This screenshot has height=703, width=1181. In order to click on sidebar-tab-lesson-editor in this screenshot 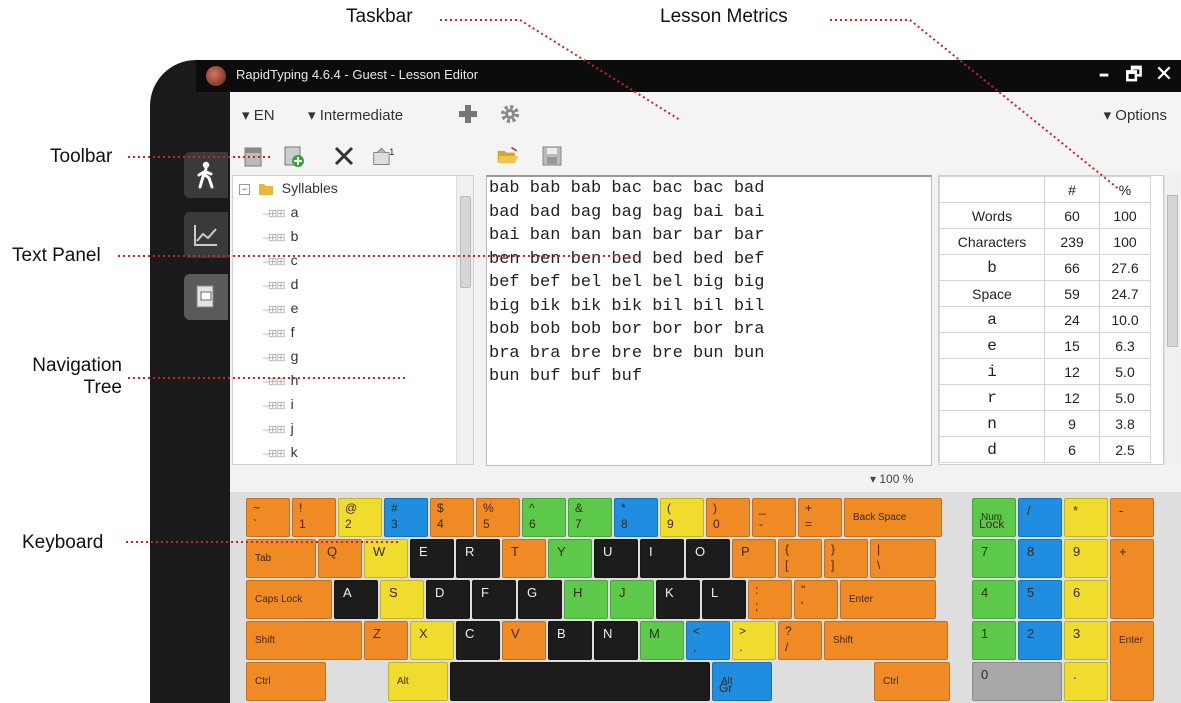, I will do `click(206, 297)`.